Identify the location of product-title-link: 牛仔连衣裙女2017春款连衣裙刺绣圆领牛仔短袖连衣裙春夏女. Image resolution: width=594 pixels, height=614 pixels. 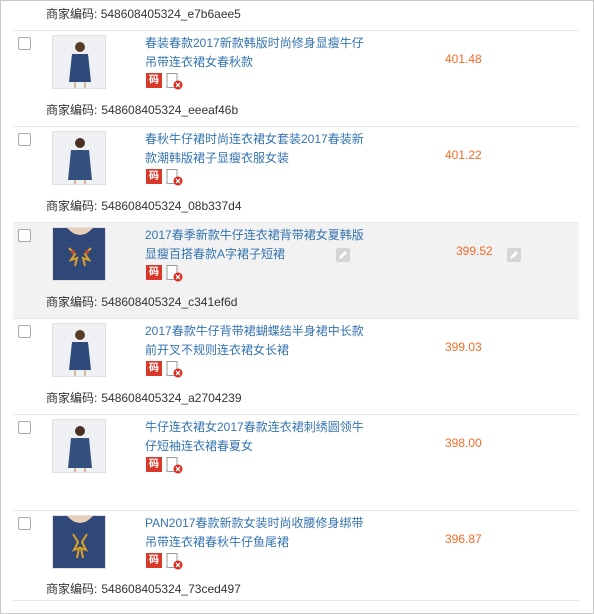
(257, 437).